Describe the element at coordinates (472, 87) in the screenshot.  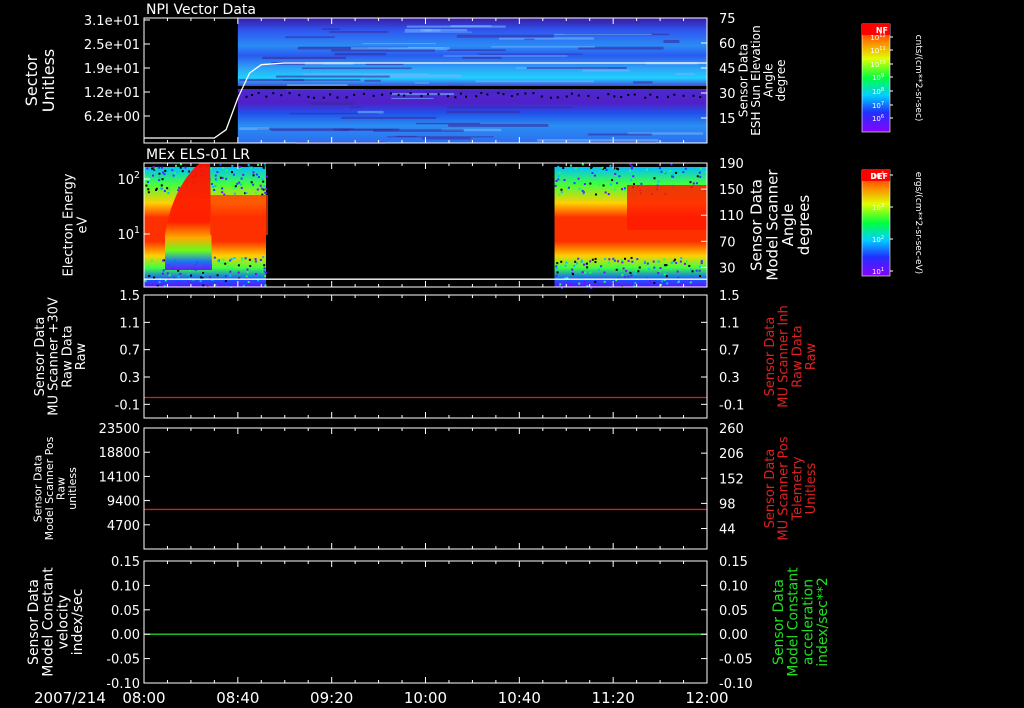
I see `npi-data-gap` at that location.